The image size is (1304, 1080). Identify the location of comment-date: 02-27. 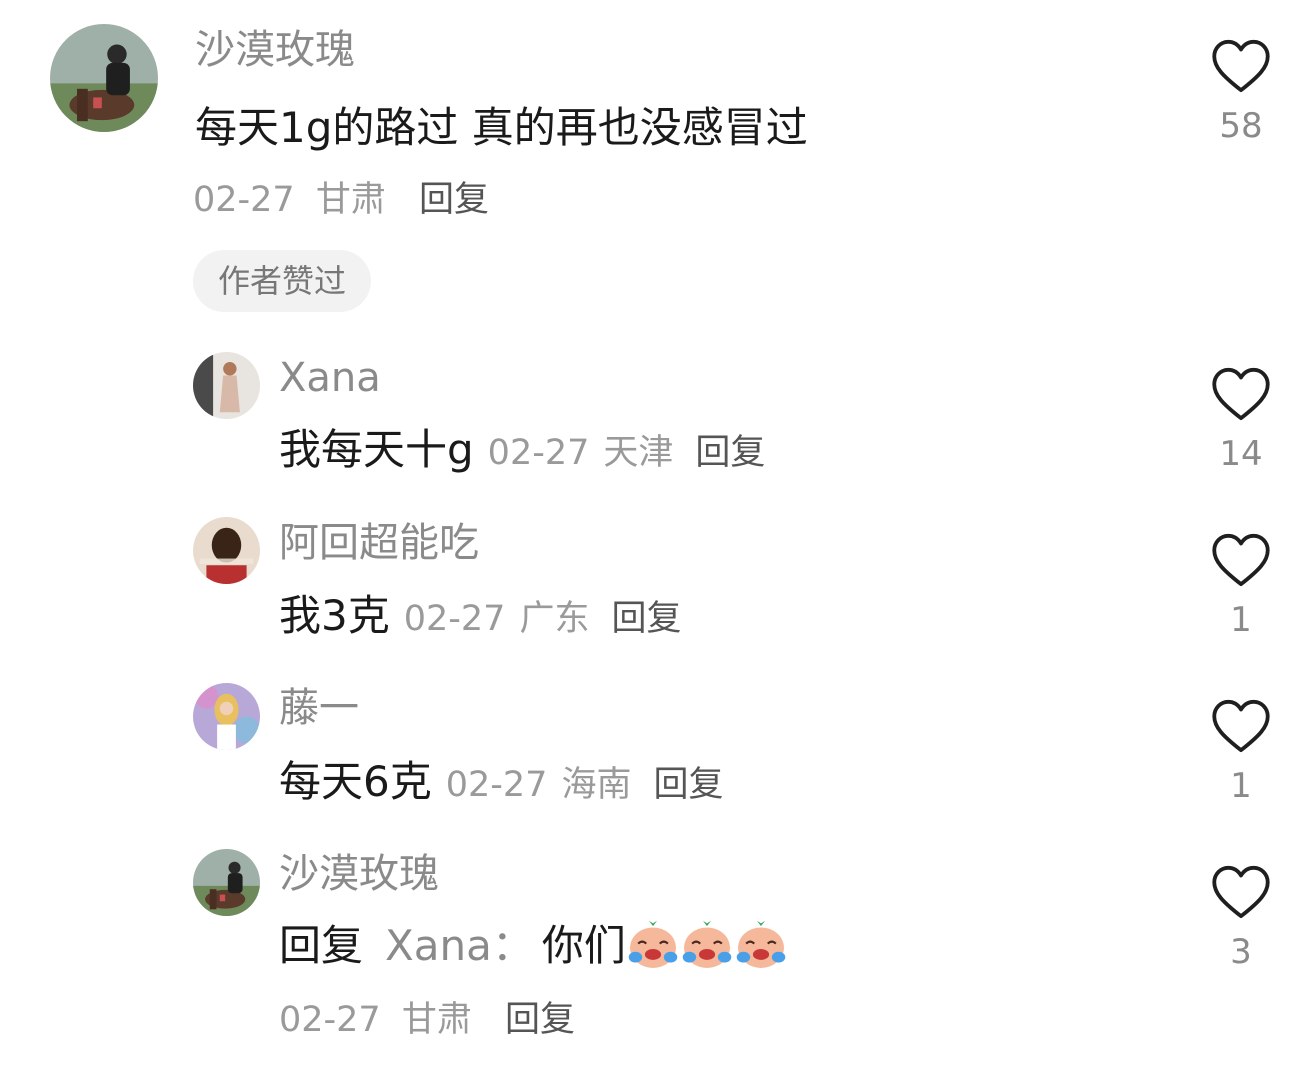
(244, 200).